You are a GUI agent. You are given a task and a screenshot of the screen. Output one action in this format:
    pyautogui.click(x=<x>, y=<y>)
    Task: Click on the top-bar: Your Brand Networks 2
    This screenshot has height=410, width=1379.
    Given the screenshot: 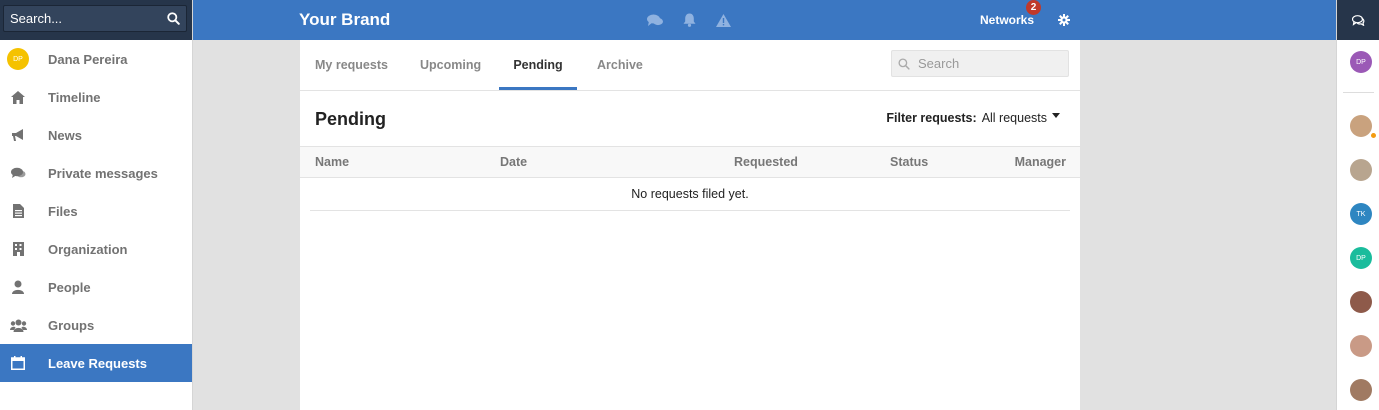 What is the action you would take?
    pyautogui.click(x=764, y=20)
    